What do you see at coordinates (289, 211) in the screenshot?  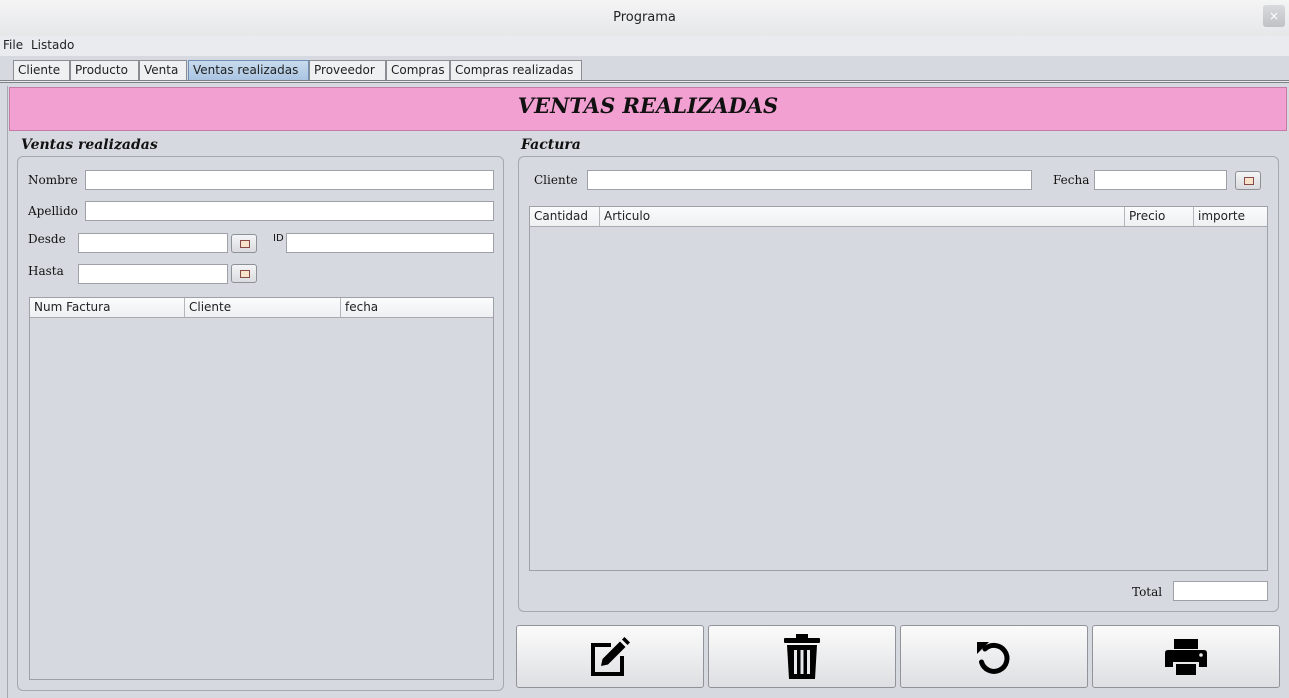 I see `apellido-input` at bounding box center [289, 211].